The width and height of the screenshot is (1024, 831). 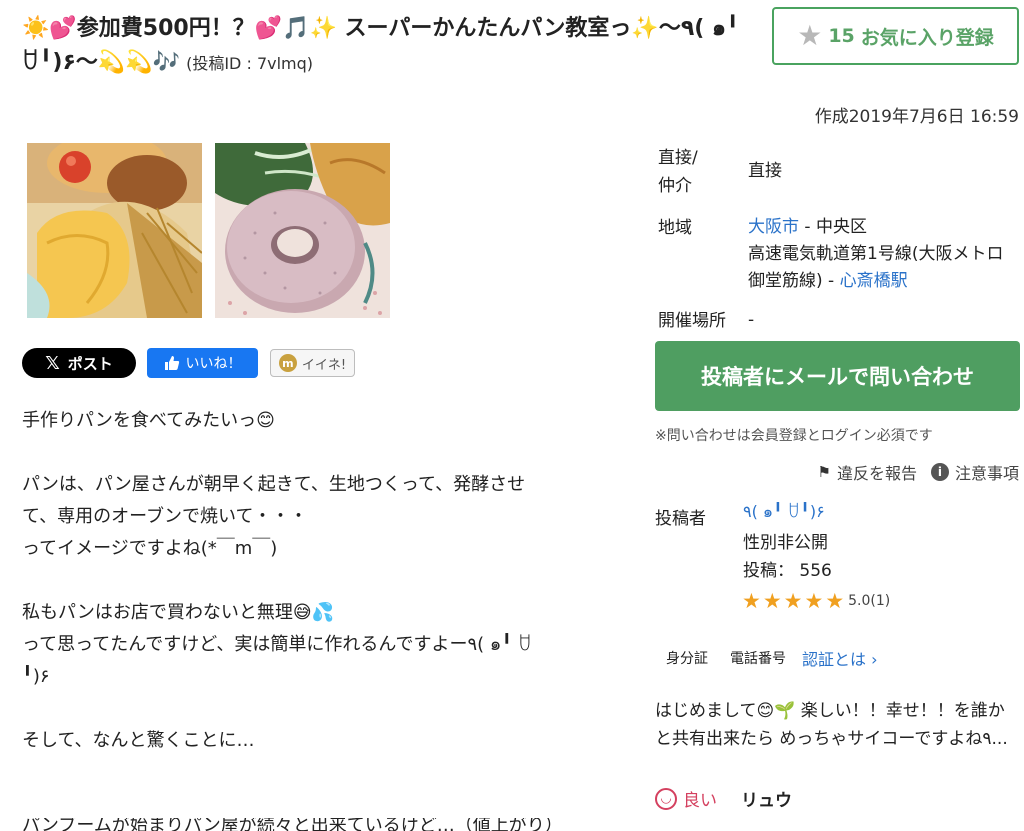 I want to click on poster-rating: ★ ★ ★ ★ ★ 5.0(1), so click(x=816, y=601).